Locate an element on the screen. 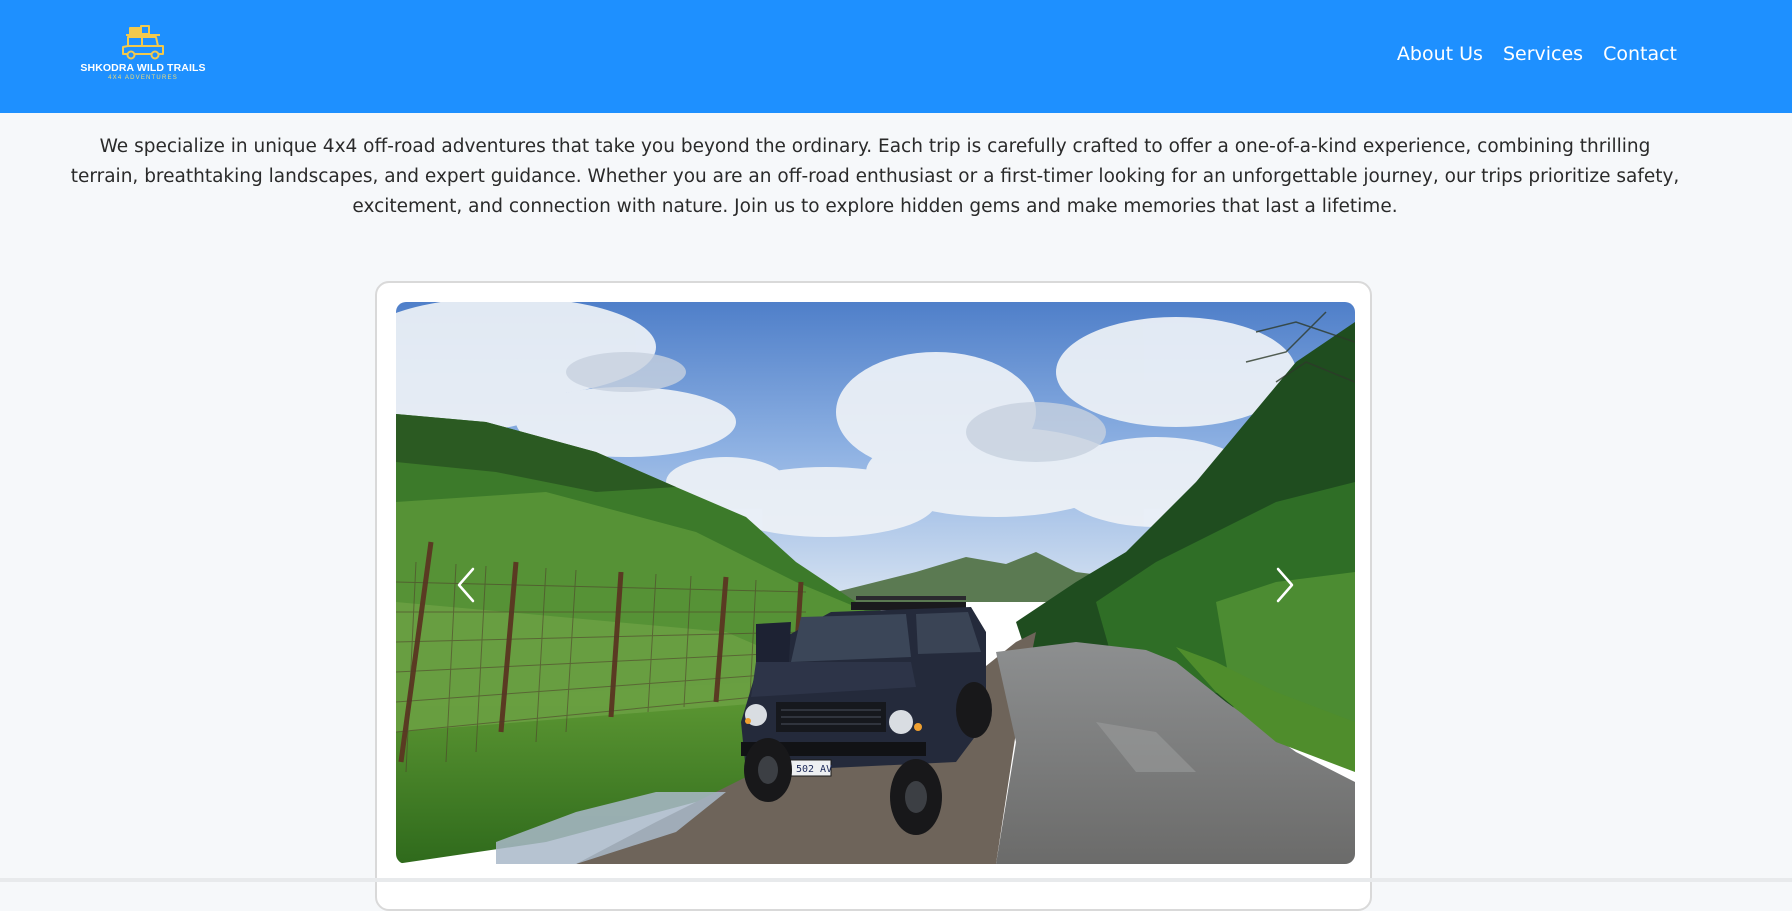 This screenshot has height=911, width=1792. nav-link-contact: Contact is located at coordinates (1640, 54).